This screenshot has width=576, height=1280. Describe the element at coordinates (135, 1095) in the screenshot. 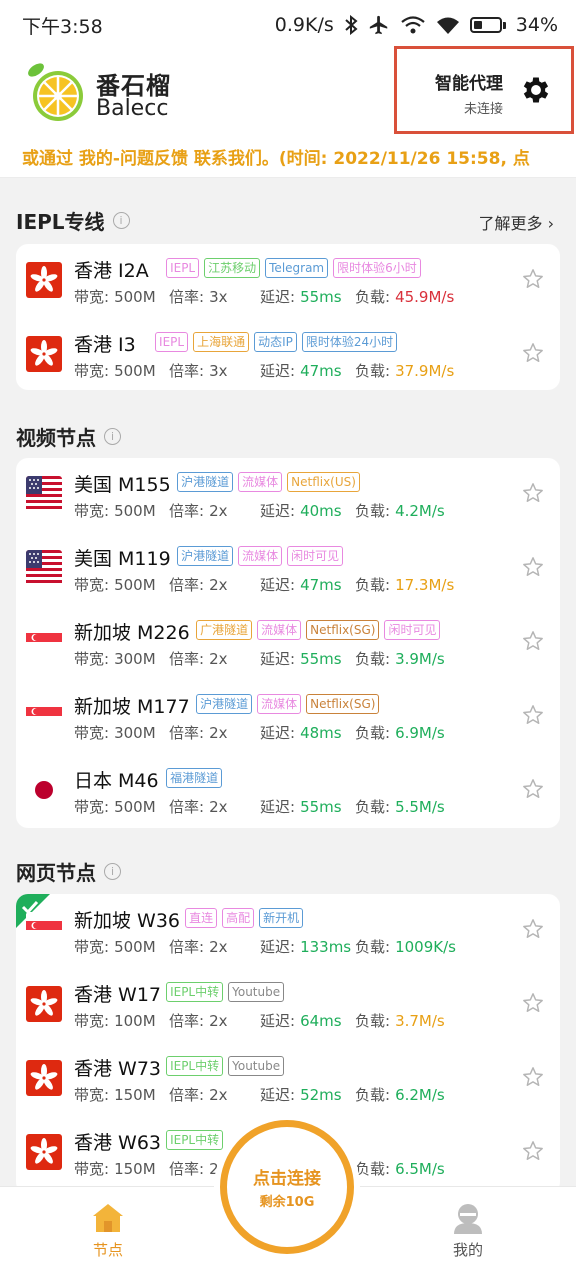

I see `stat-bandwidth-value: 150M` at that location.